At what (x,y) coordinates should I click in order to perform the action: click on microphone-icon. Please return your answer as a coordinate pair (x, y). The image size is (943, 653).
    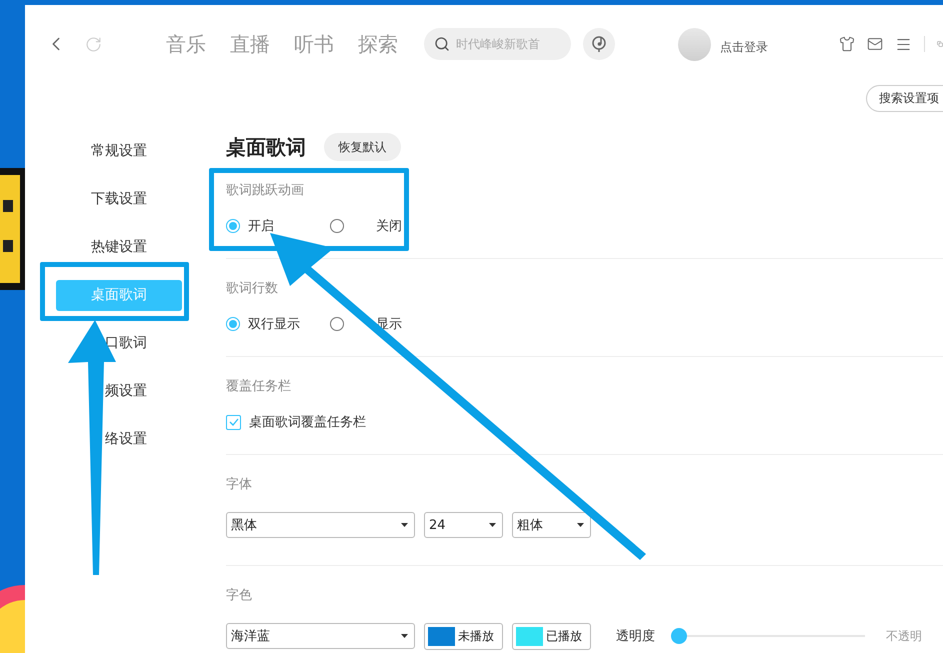
    Looking at the image, I should click on (599, 44).